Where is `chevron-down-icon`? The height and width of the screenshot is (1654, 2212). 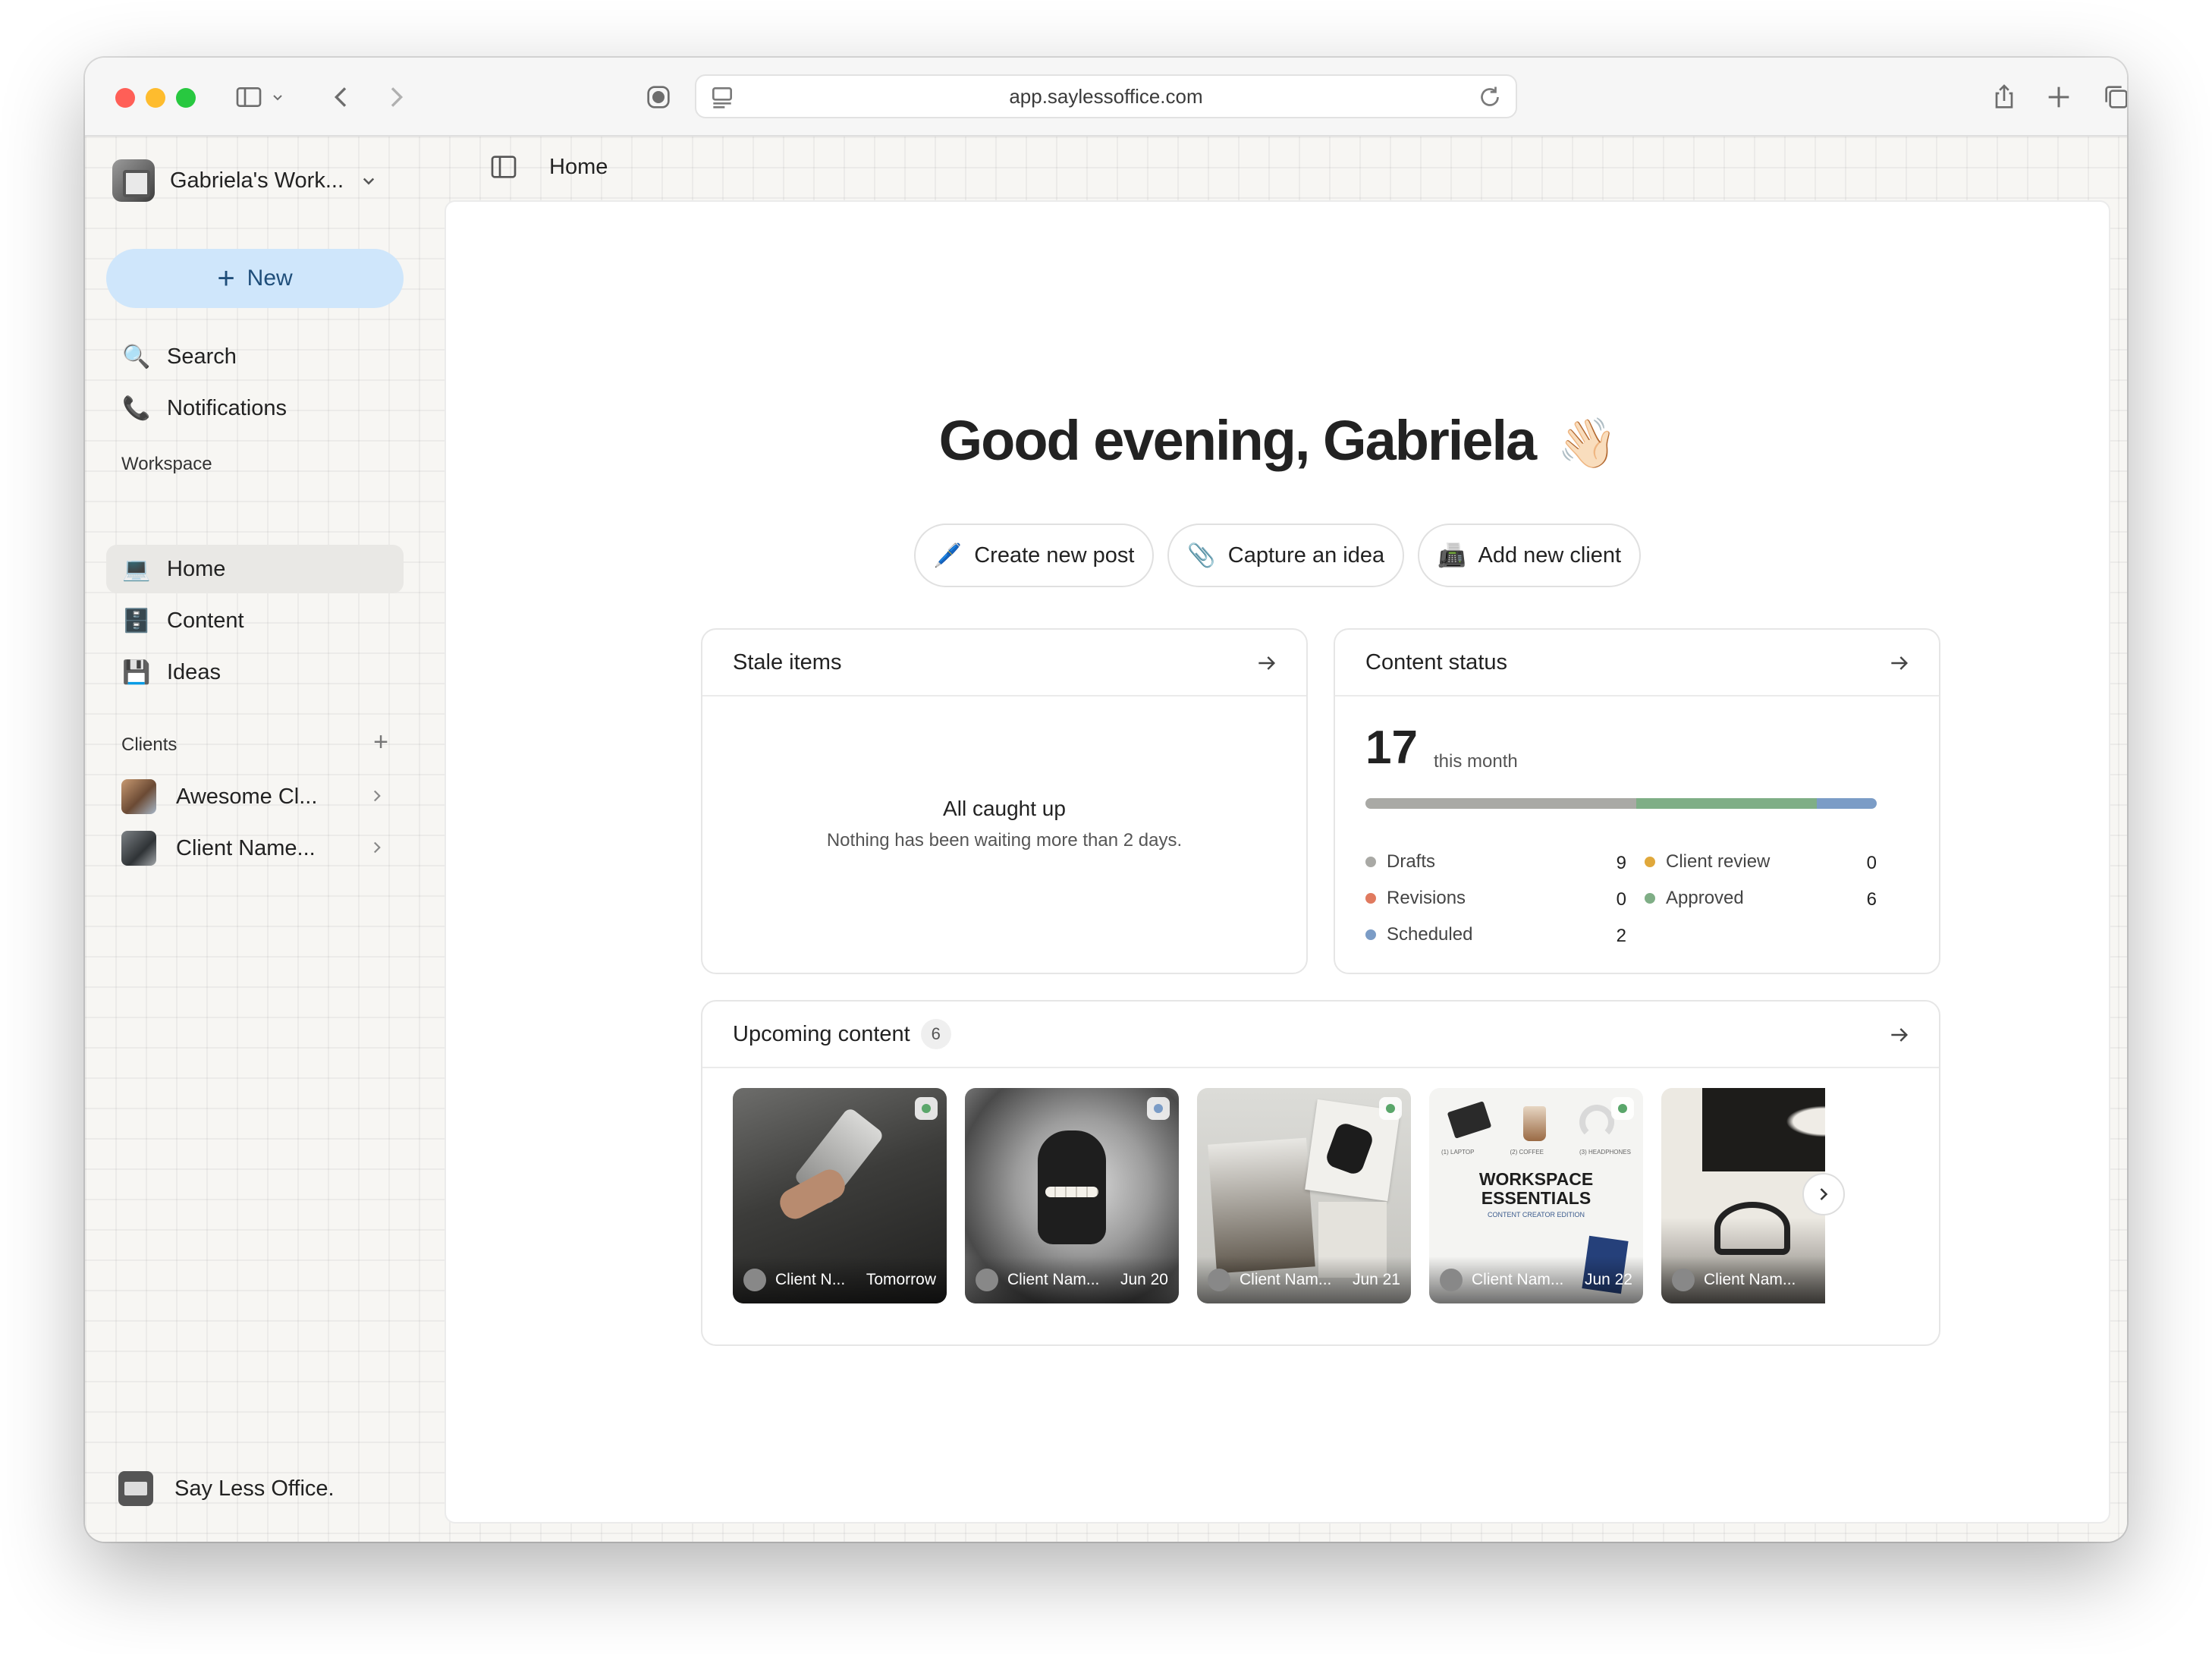
chevron-down-icon is located at coordinates (277, 97).